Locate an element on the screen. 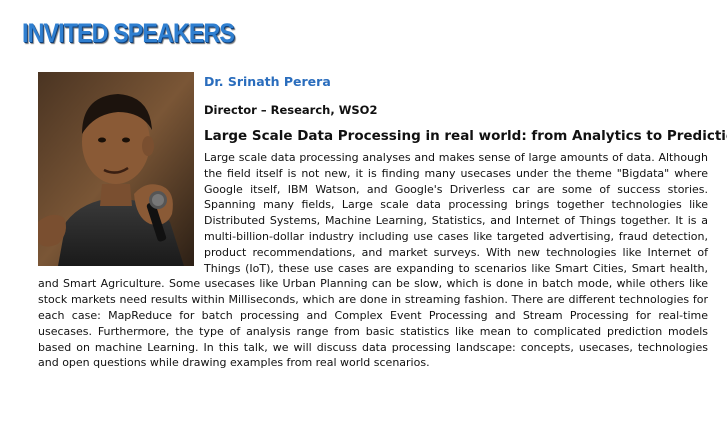 The height and width of the screenshot is (440, 727). speaker-photo-image is located at coordinates (116, 169).